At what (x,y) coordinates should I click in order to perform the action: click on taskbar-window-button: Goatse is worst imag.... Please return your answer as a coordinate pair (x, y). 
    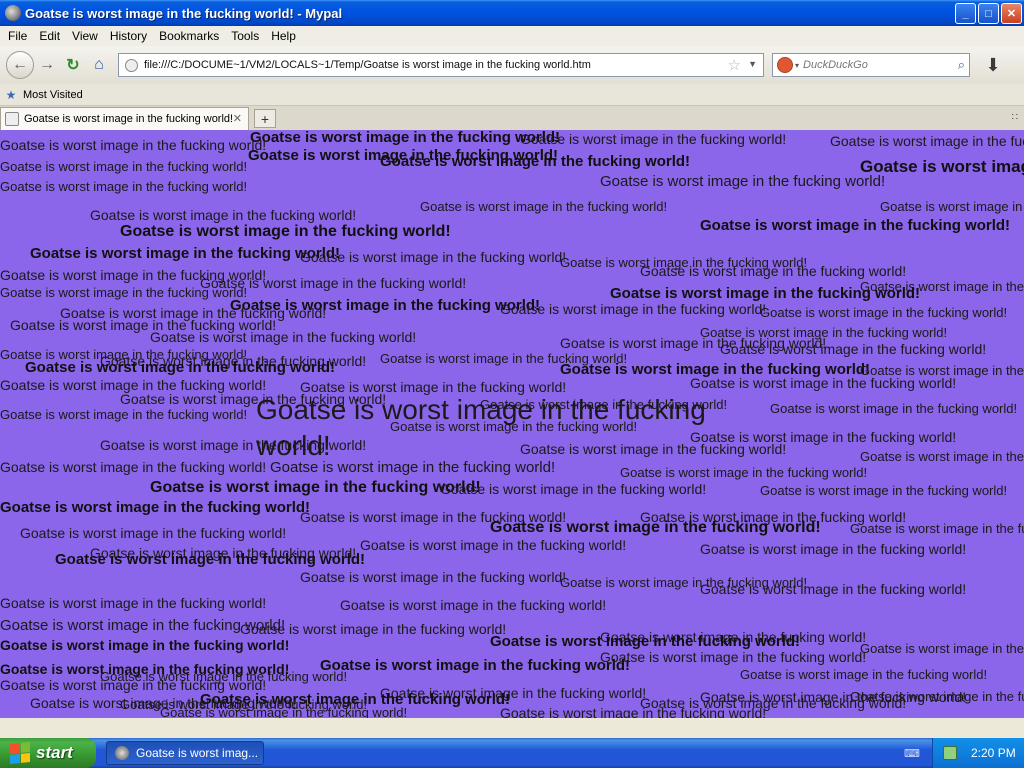
    Looking at the image, I should click on (185, 753).